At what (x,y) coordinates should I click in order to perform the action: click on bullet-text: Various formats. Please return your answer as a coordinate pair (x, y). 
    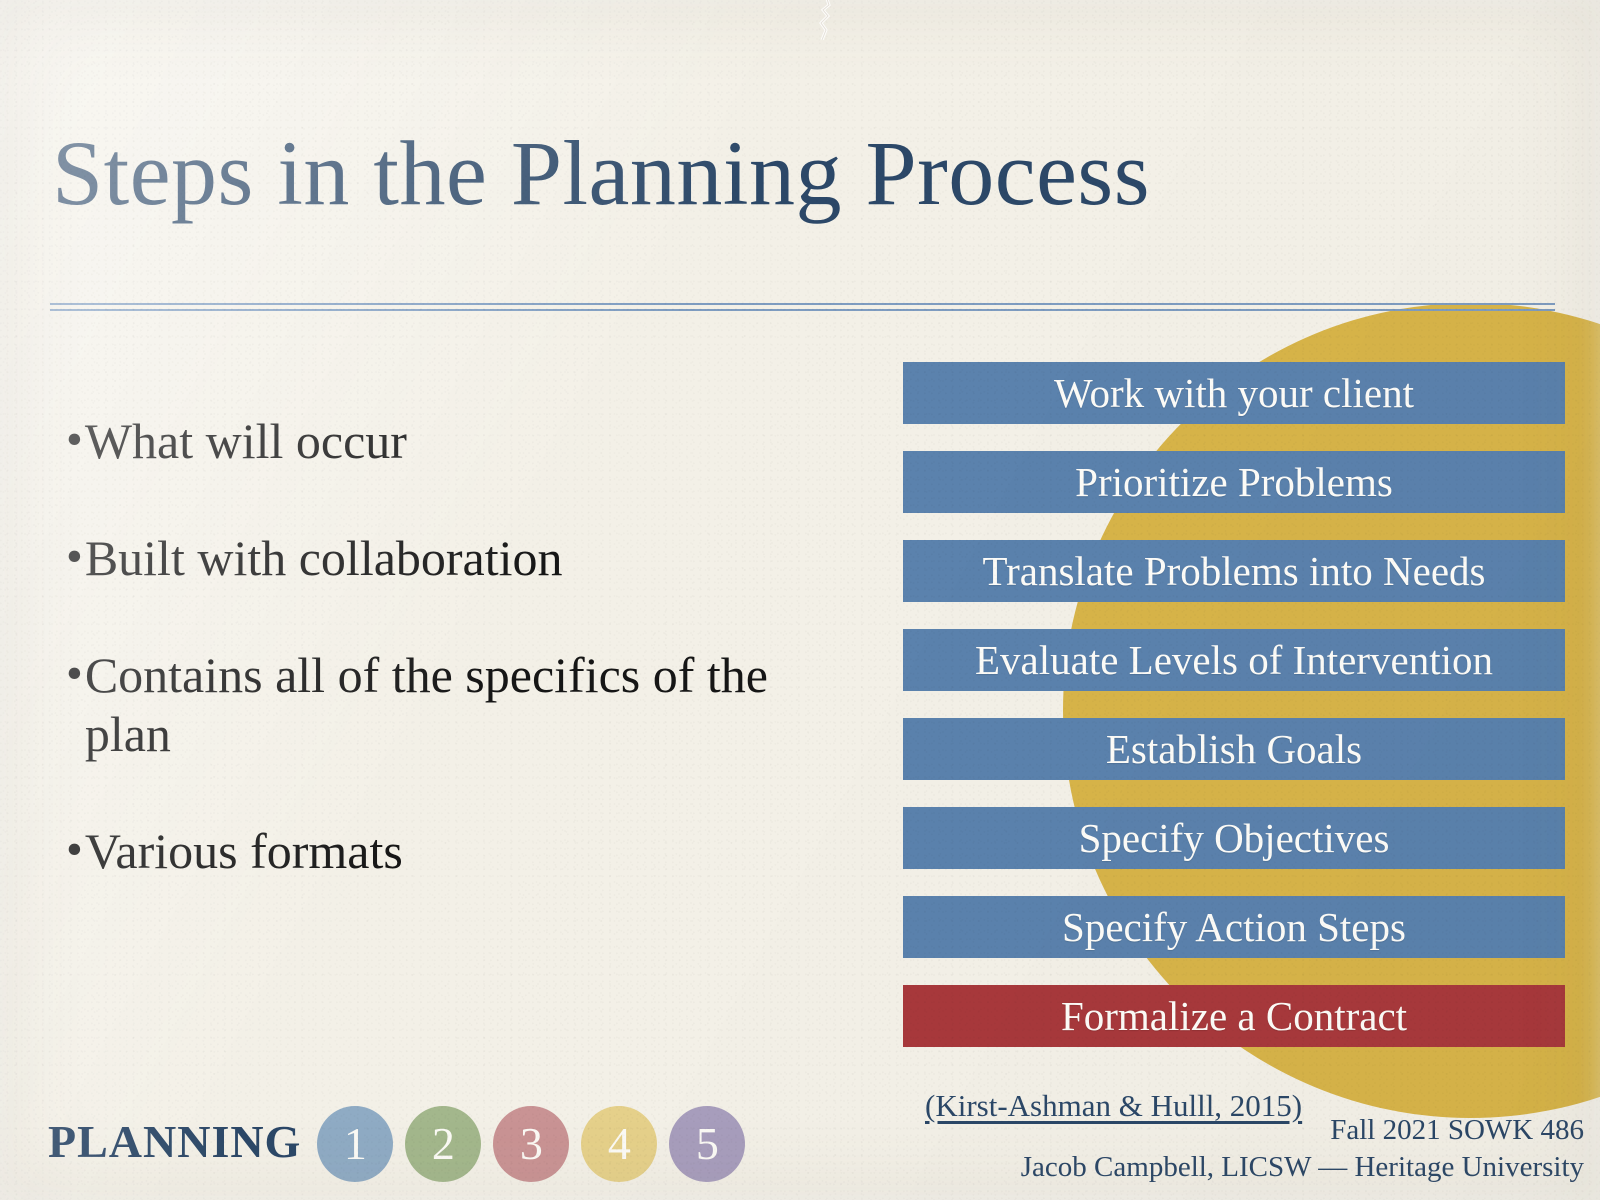
    Looking at the image, I should click on (243, 851).